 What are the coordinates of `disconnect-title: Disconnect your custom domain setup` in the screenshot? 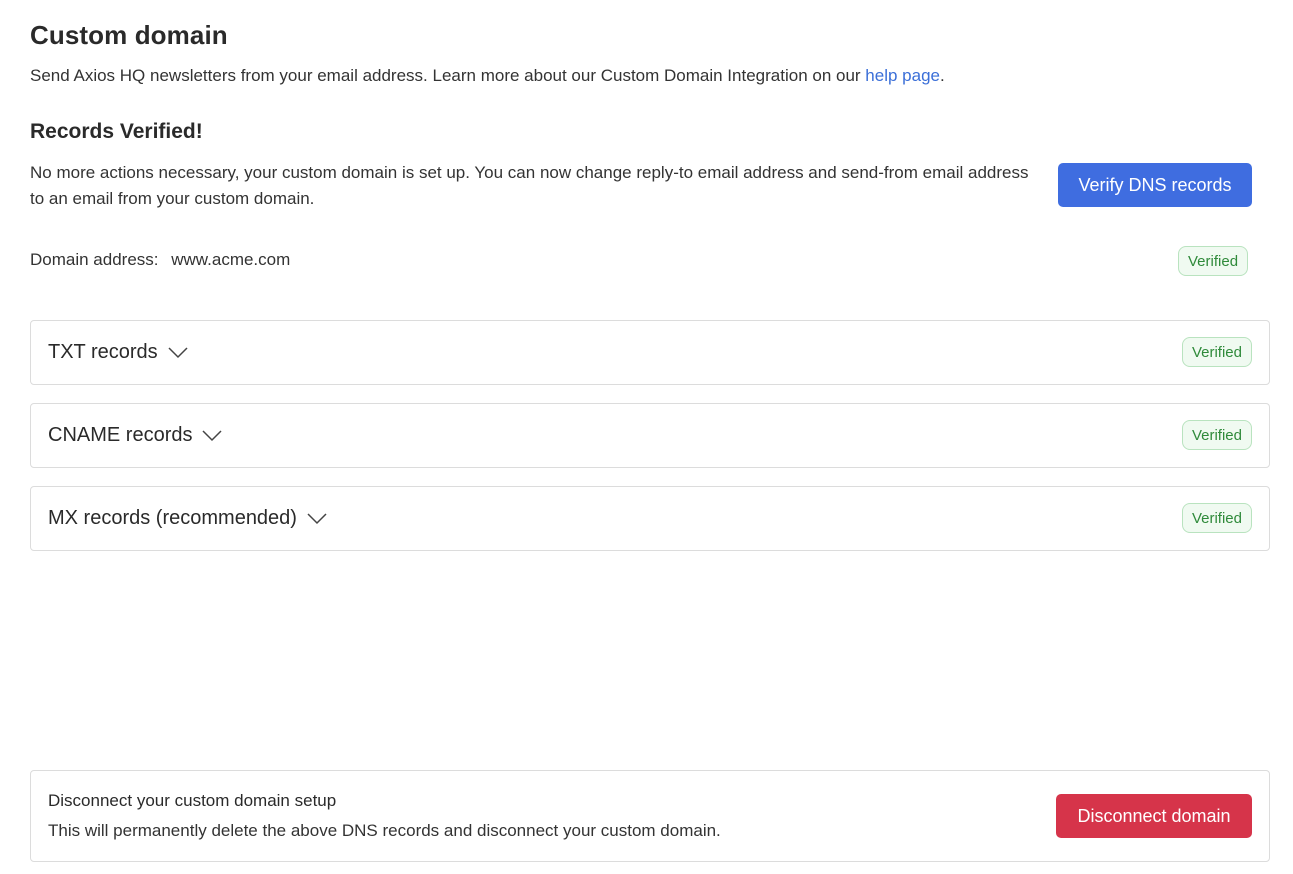 It's located at (192, 800).